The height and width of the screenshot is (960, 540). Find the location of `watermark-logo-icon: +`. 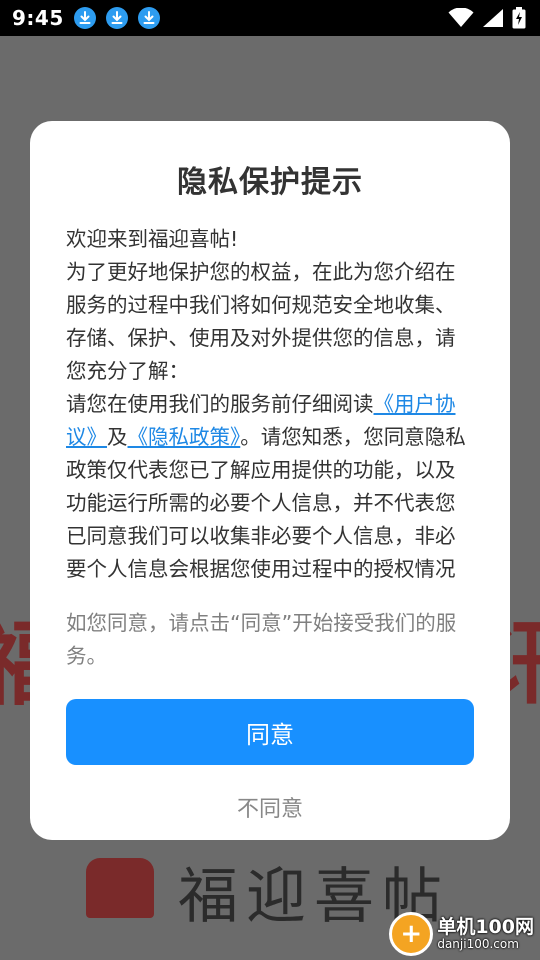

watermark-logo-icon: + is located at coordinates (411, 934).